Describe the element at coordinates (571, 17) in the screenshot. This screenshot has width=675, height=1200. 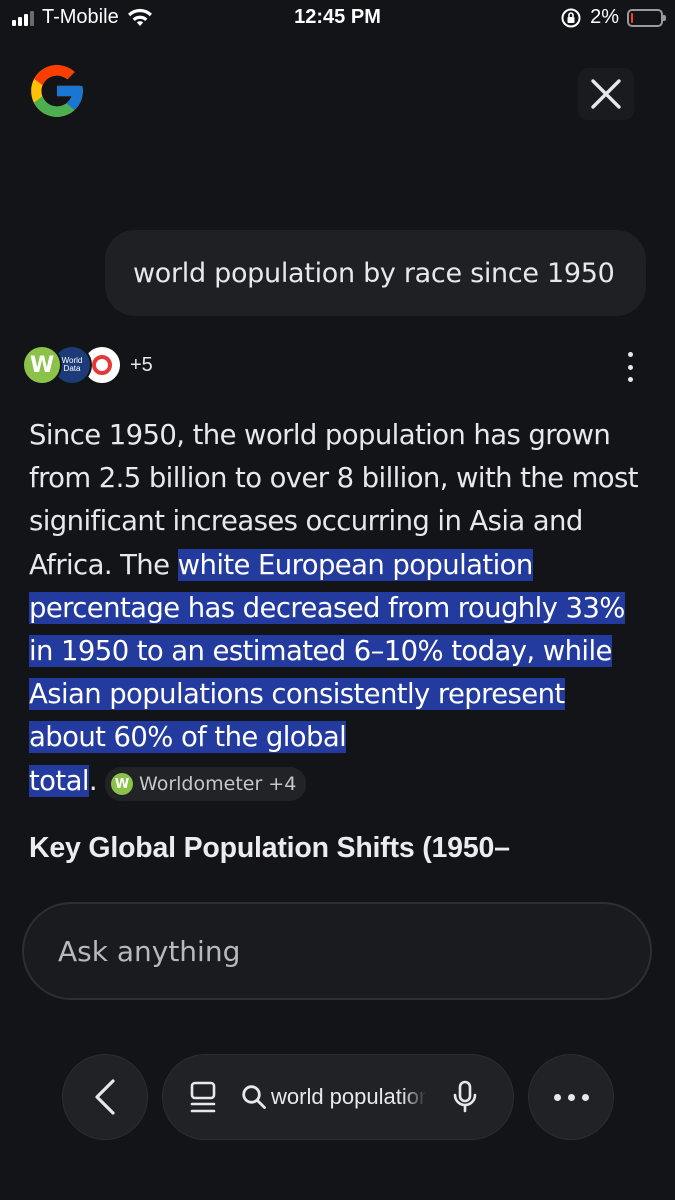
I see `orientation-lock-icon` at that location.